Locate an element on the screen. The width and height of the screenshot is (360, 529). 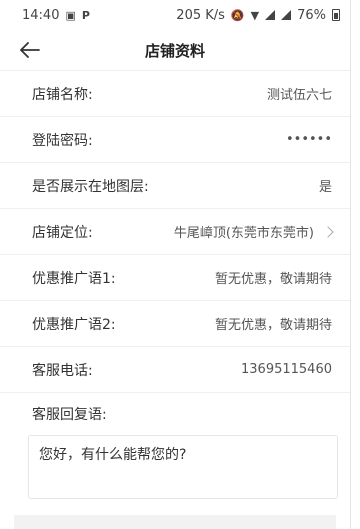
row-label: 登陆密码: is located at coordinates (62, 140).